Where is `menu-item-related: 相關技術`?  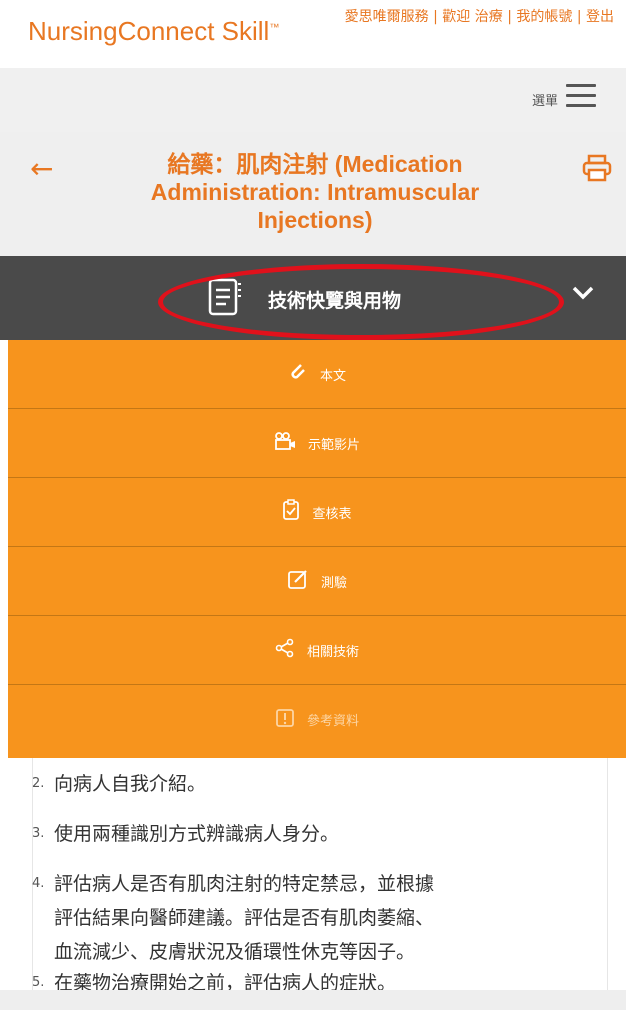
menu-item-related: 相關技術 is located at coordinates (317, 650).